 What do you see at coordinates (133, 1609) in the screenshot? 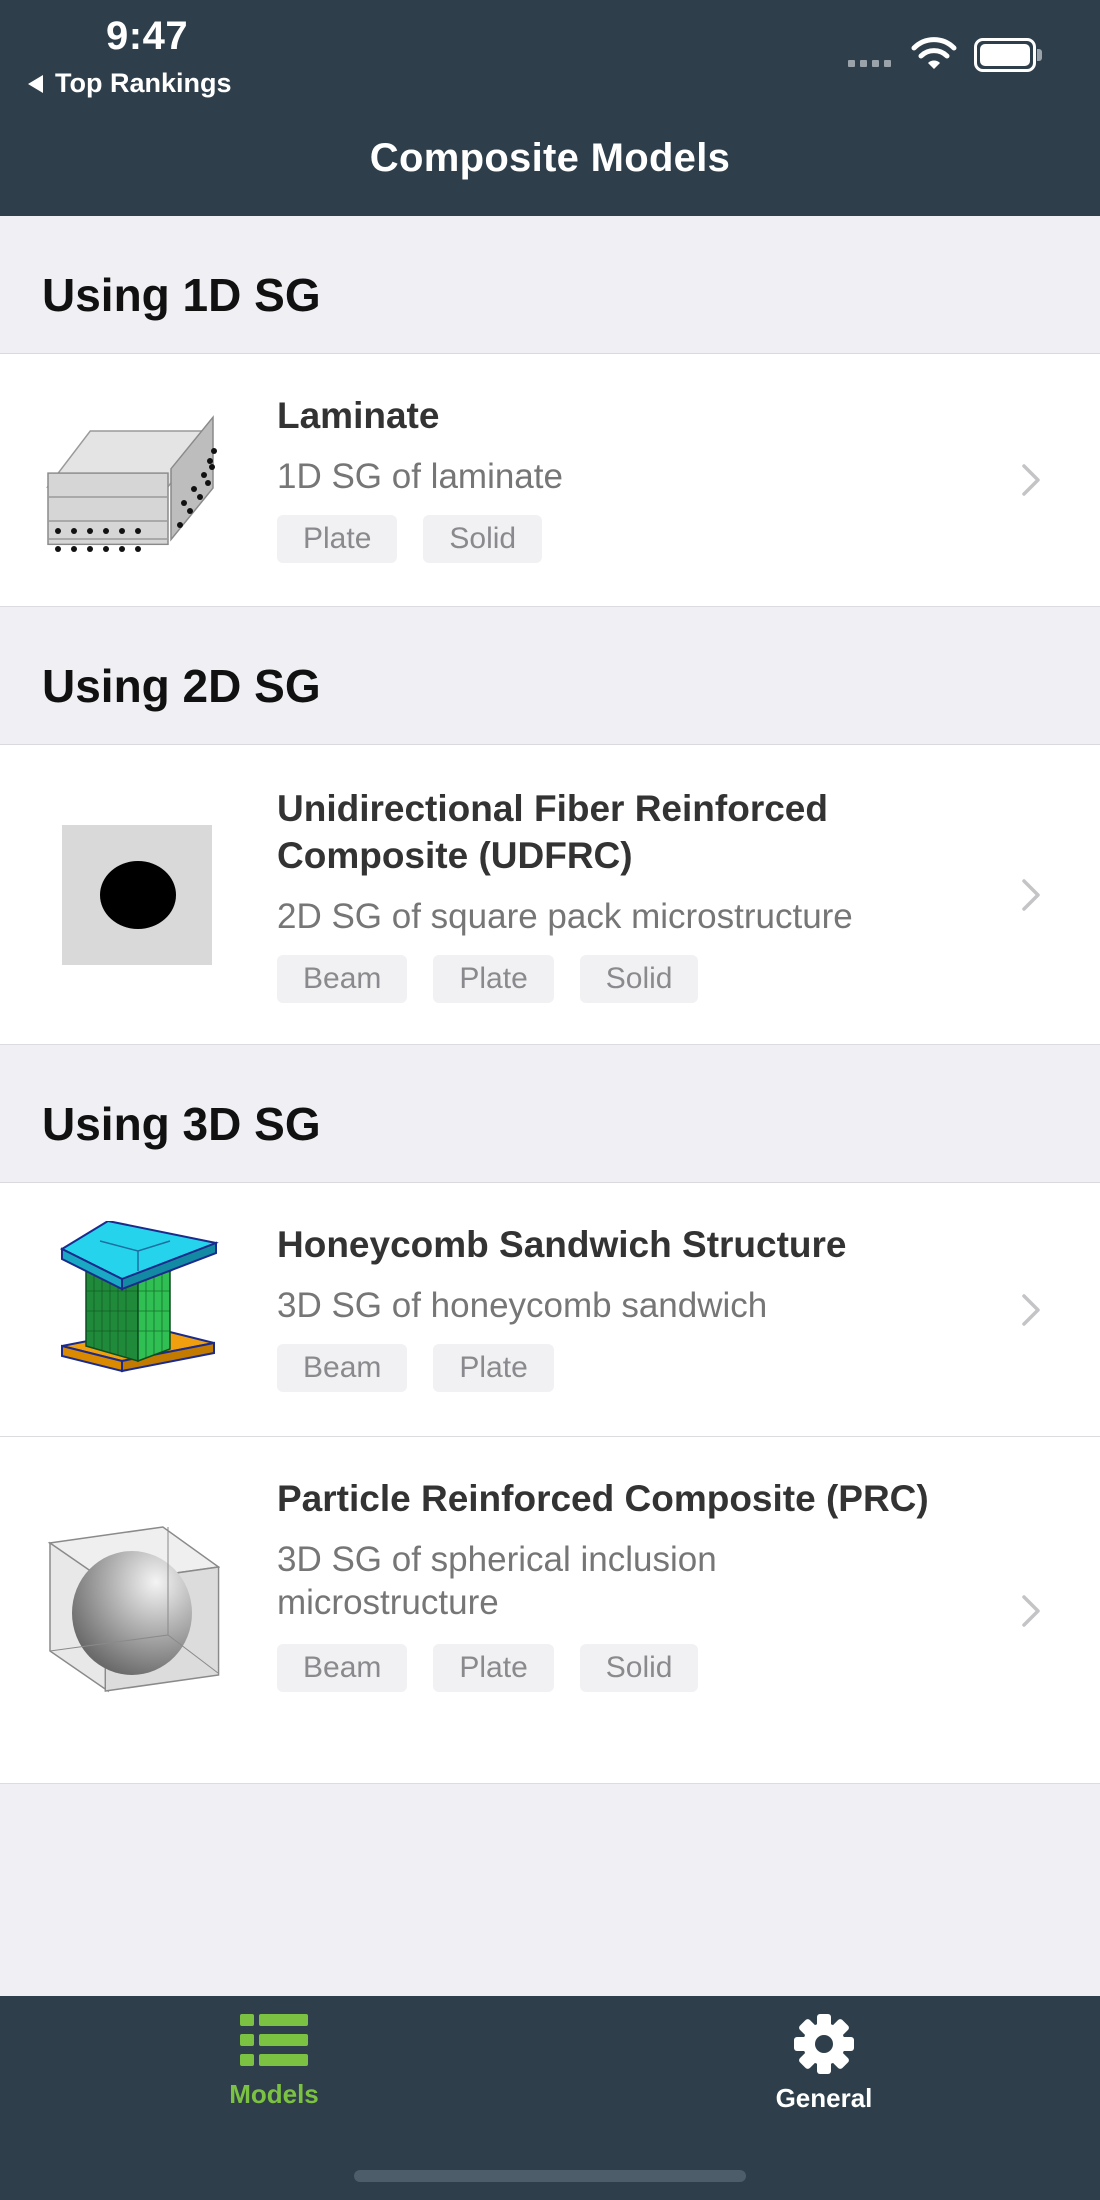
I see `spherical-inclusion-icon` at bounding box center [133, 1609].